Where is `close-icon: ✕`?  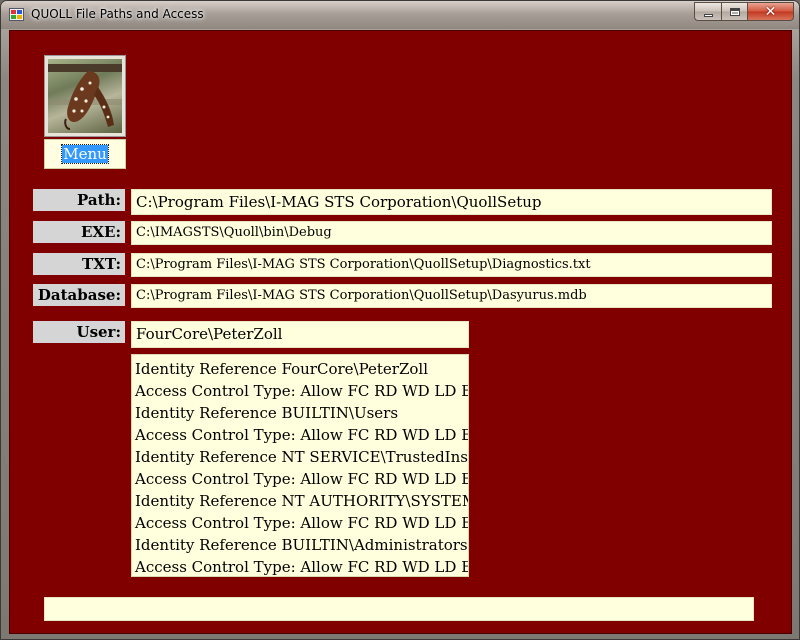 close-icon: ✕ is located at coordinates (770, 11).